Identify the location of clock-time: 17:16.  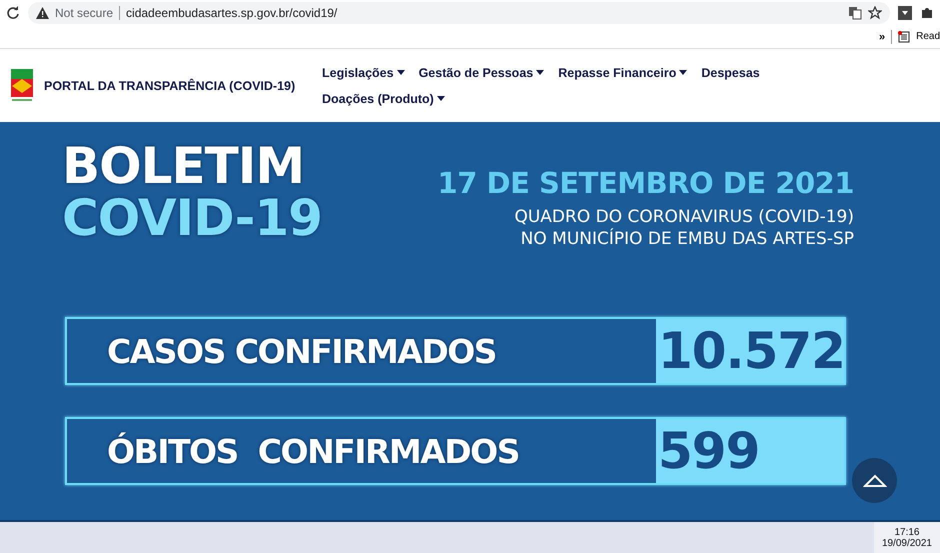
(907, 532).